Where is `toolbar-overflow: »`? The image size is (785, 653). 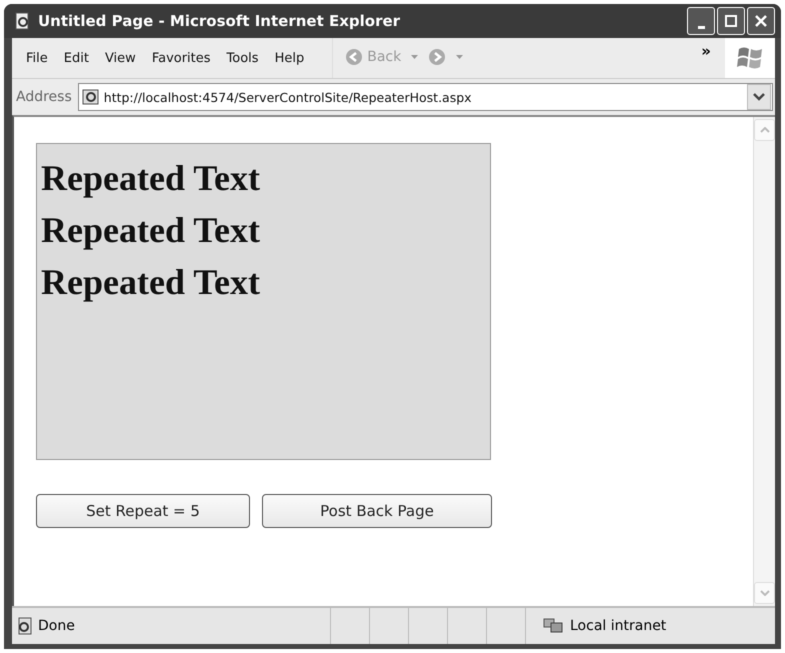
toolbar-overflow: » is located at coordinates (706, 51).